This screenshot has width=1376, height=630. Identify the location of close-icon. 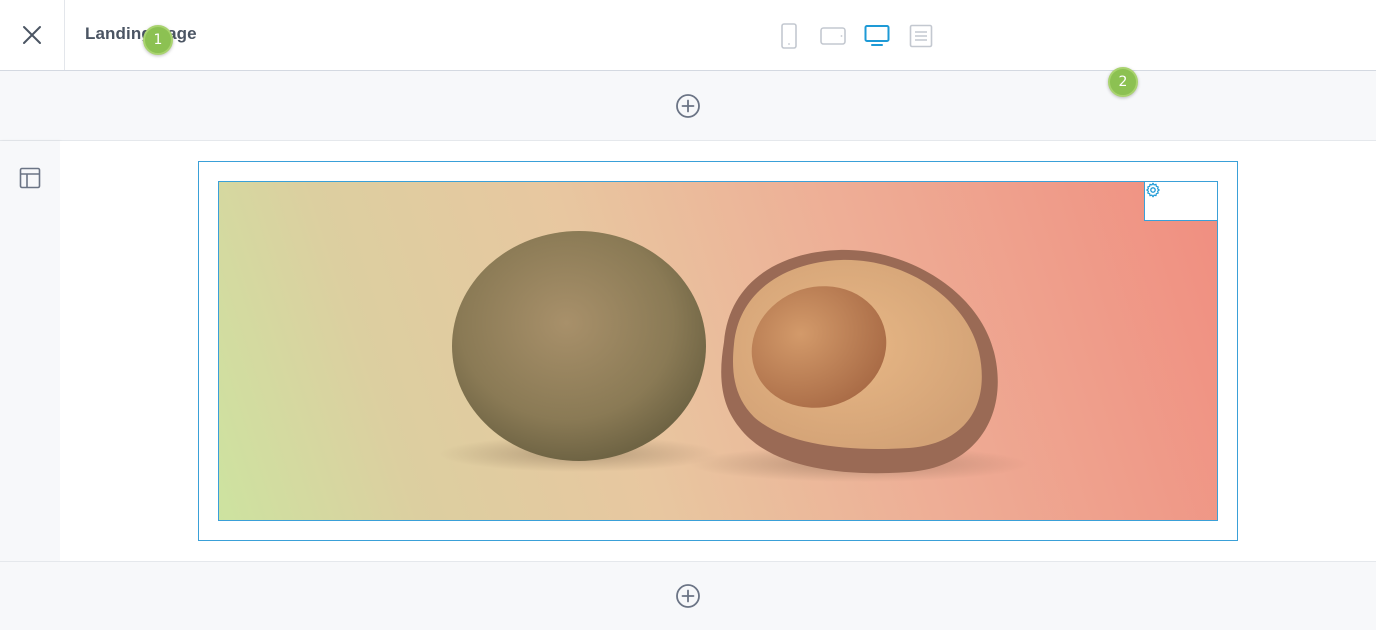
(32, 35).